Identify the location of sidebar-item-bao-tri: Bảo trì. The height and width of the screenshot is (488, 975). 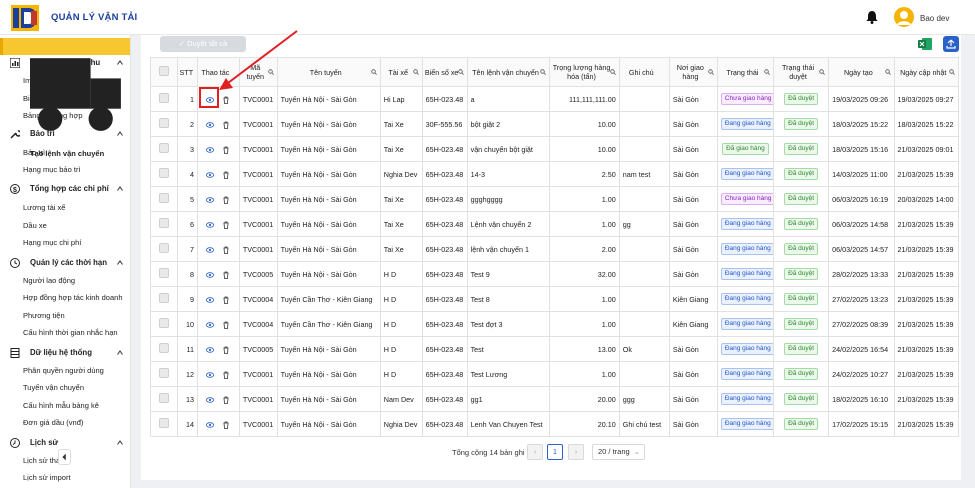
(65, 152).